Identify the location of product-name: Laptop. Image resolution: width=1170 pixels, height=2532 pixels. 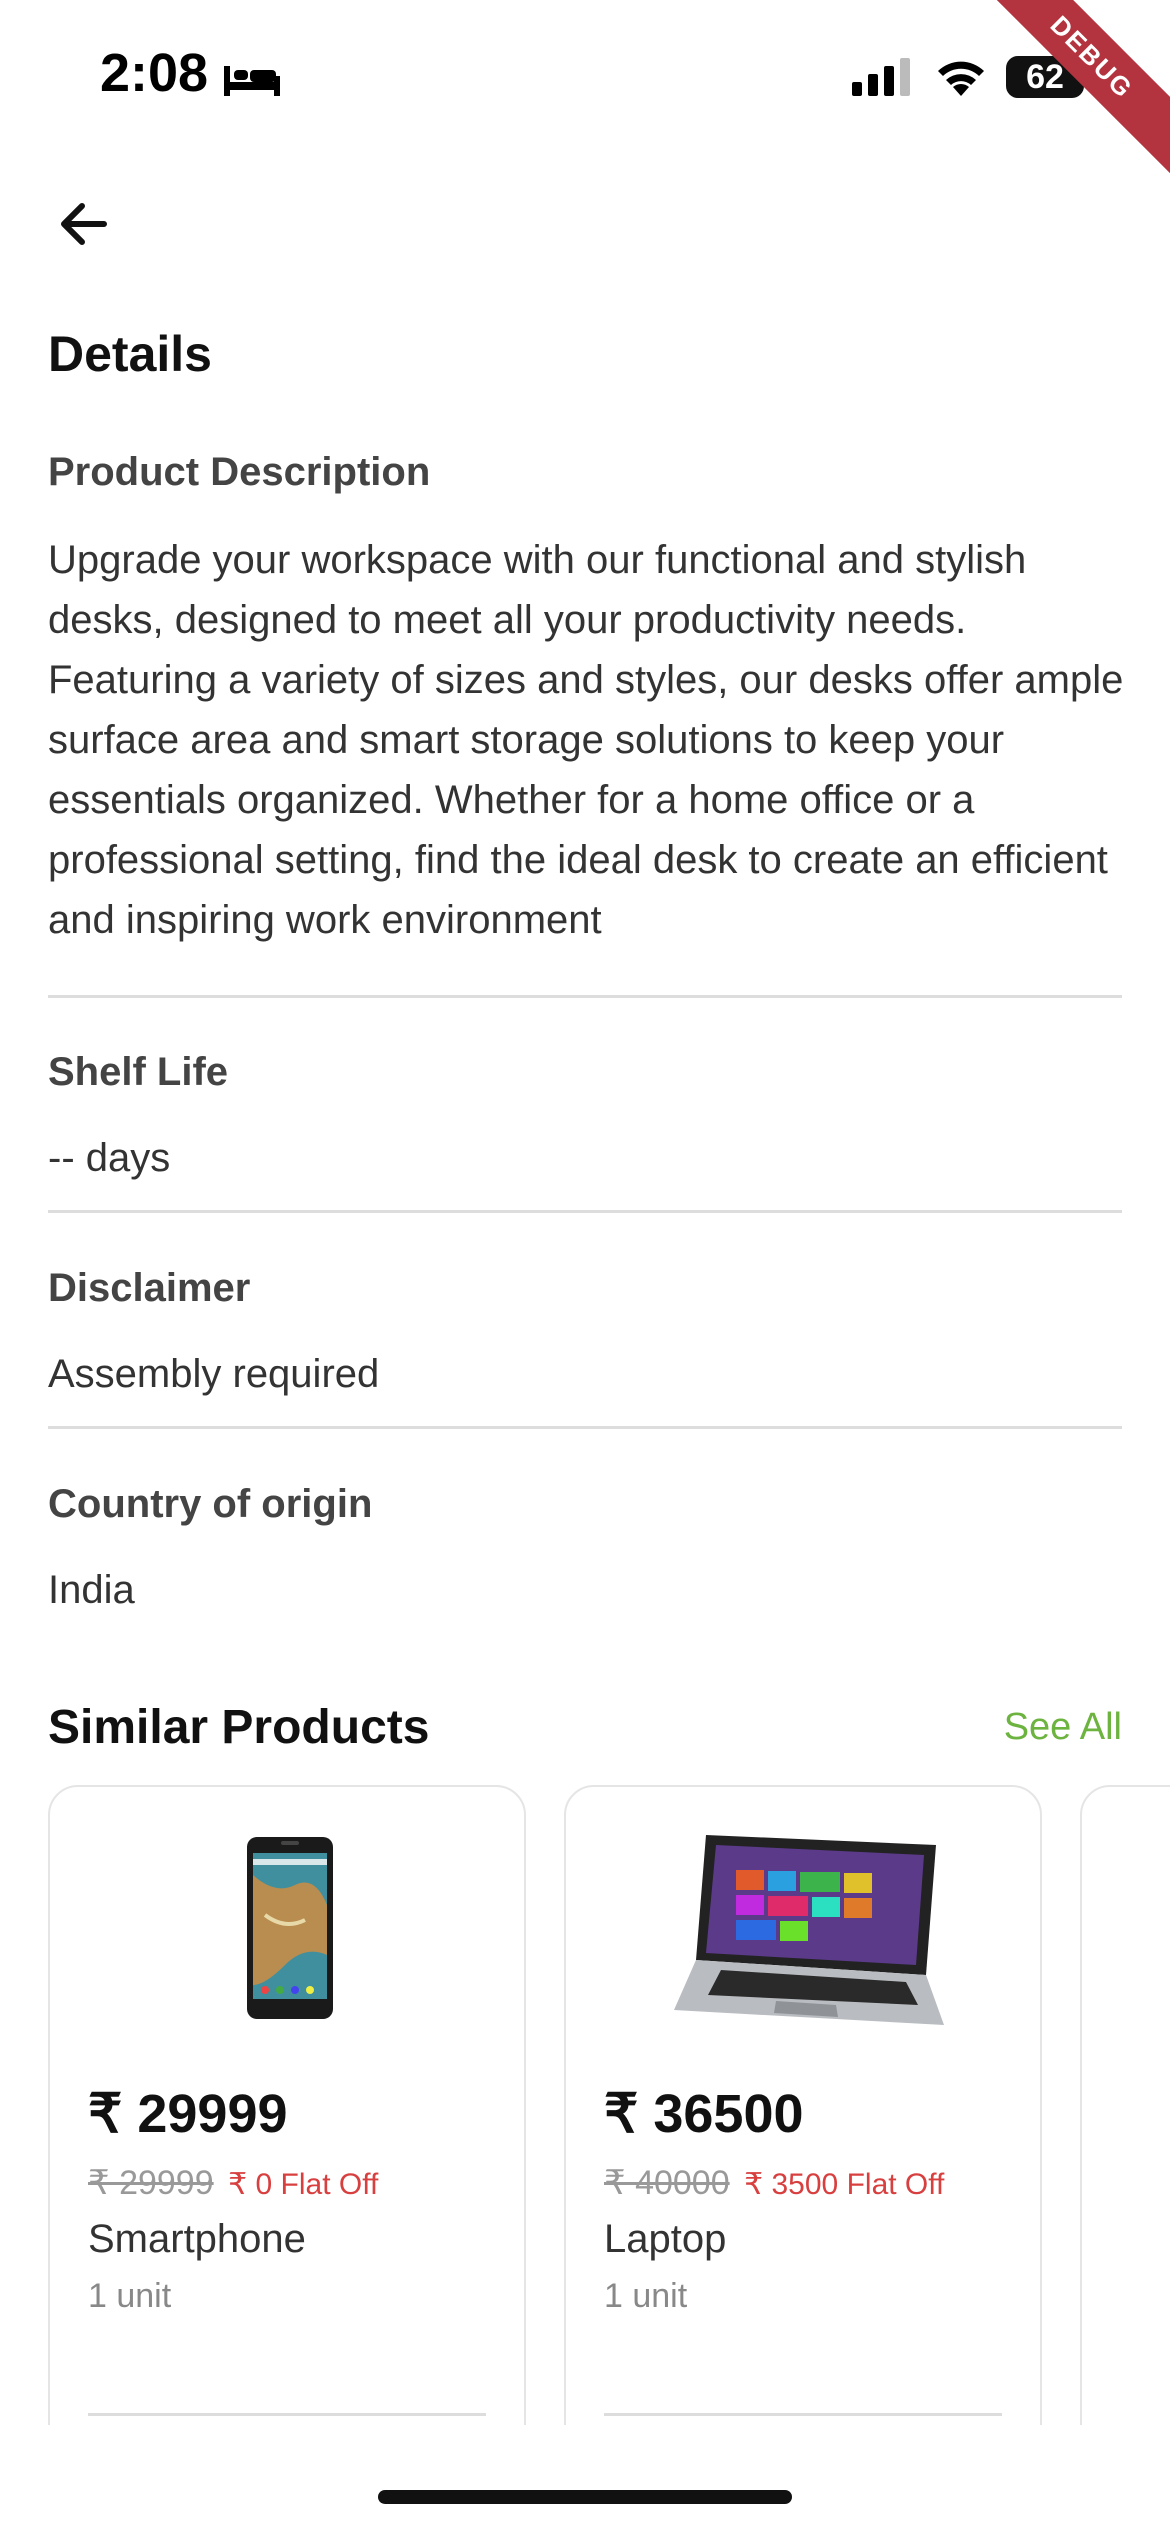
(665, 2239).